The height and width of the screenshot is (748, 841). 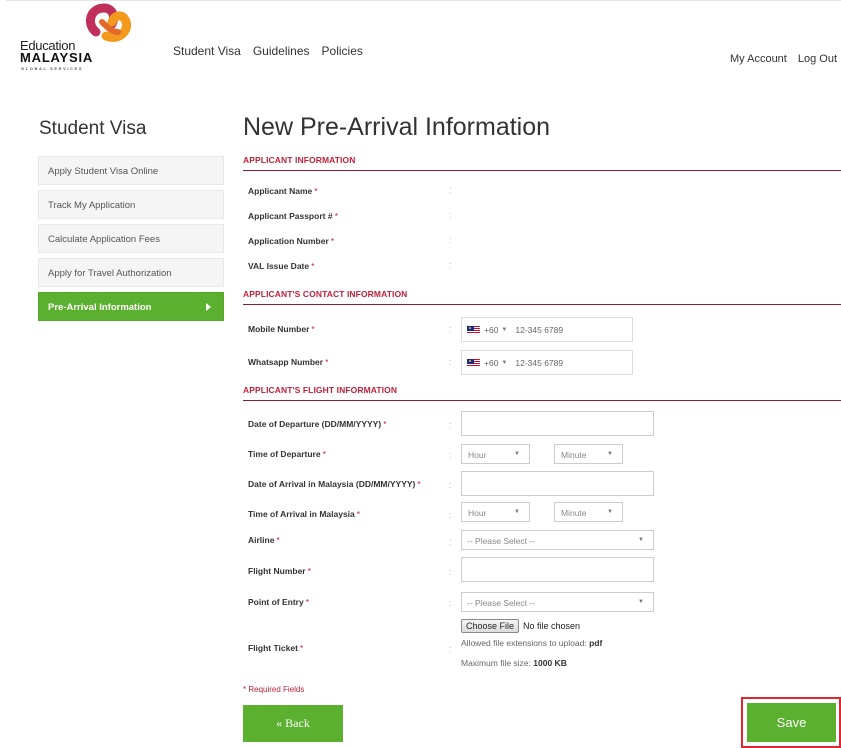 I want to click on label-departure-time: Time of Departure *, so click(x=287, y=454).